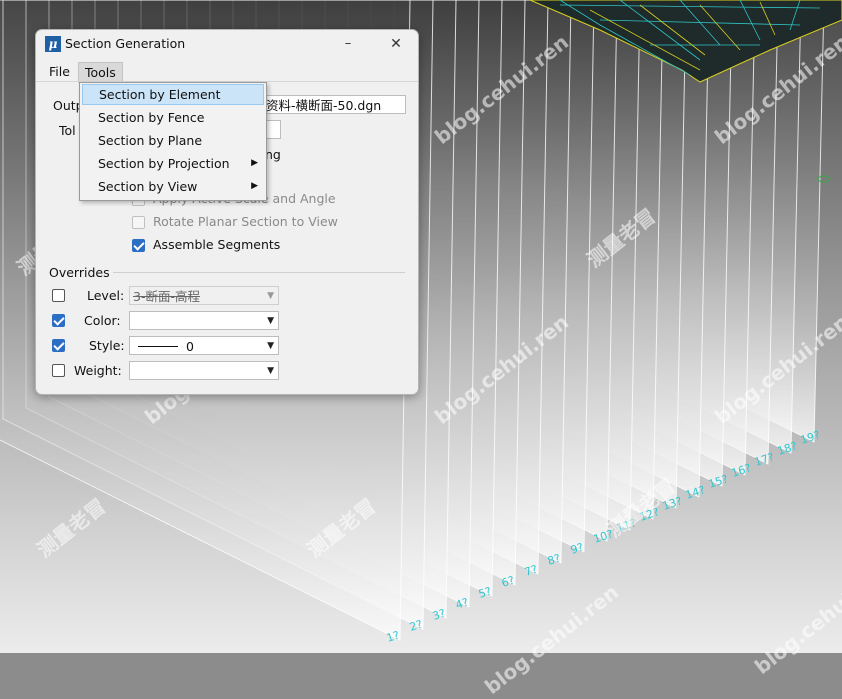 Image resolution: width=842 pixels, height=699 pixels. Describe the element at coordinates (79, 272) in the screenshot. I see `overrides-heading: Overrides` at that location.